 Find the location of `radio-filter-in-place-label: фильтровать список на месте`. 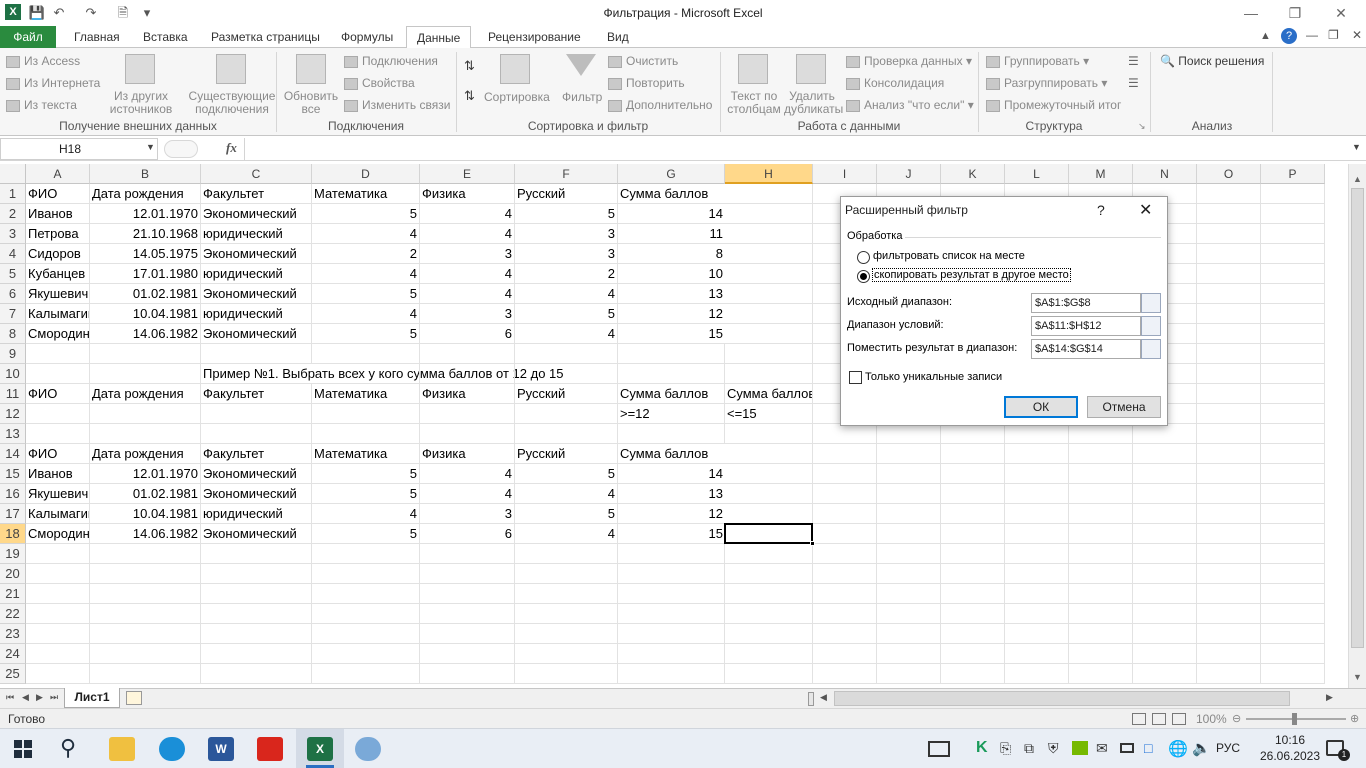

radio-filter-in-place-label: фильтровать список на месте is located at coordinates (949, 256).